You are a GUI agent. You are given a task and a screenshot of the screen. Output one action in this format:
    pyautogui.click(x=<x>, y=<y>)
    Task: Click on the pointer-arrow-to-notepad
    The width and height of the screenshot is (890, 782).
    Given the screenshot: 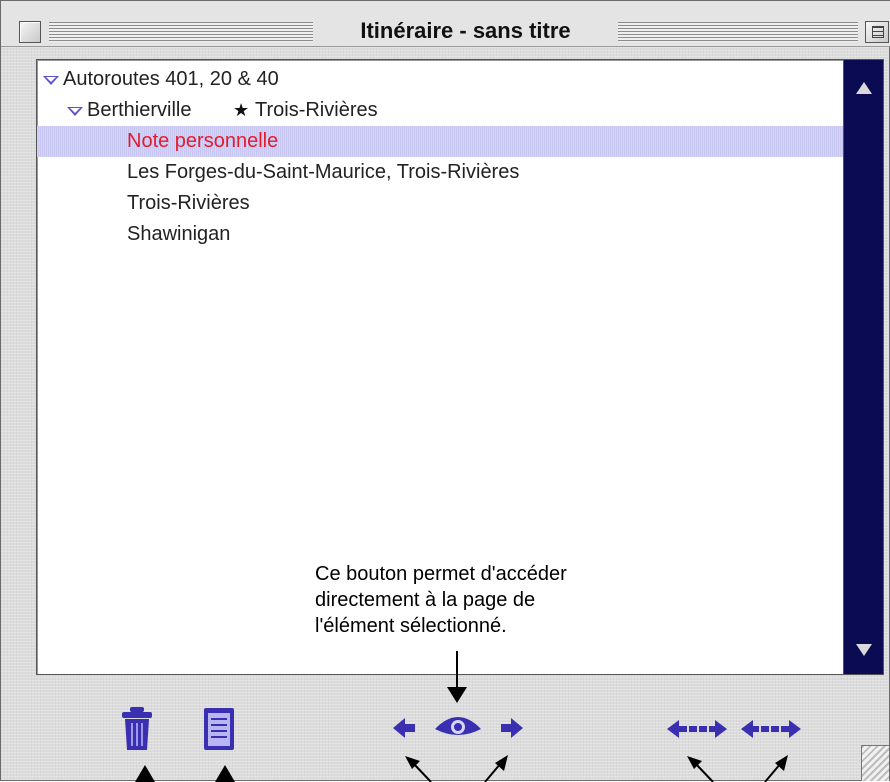 What is the action you would take?
    pyautogui.click(x=225, y=773)
    